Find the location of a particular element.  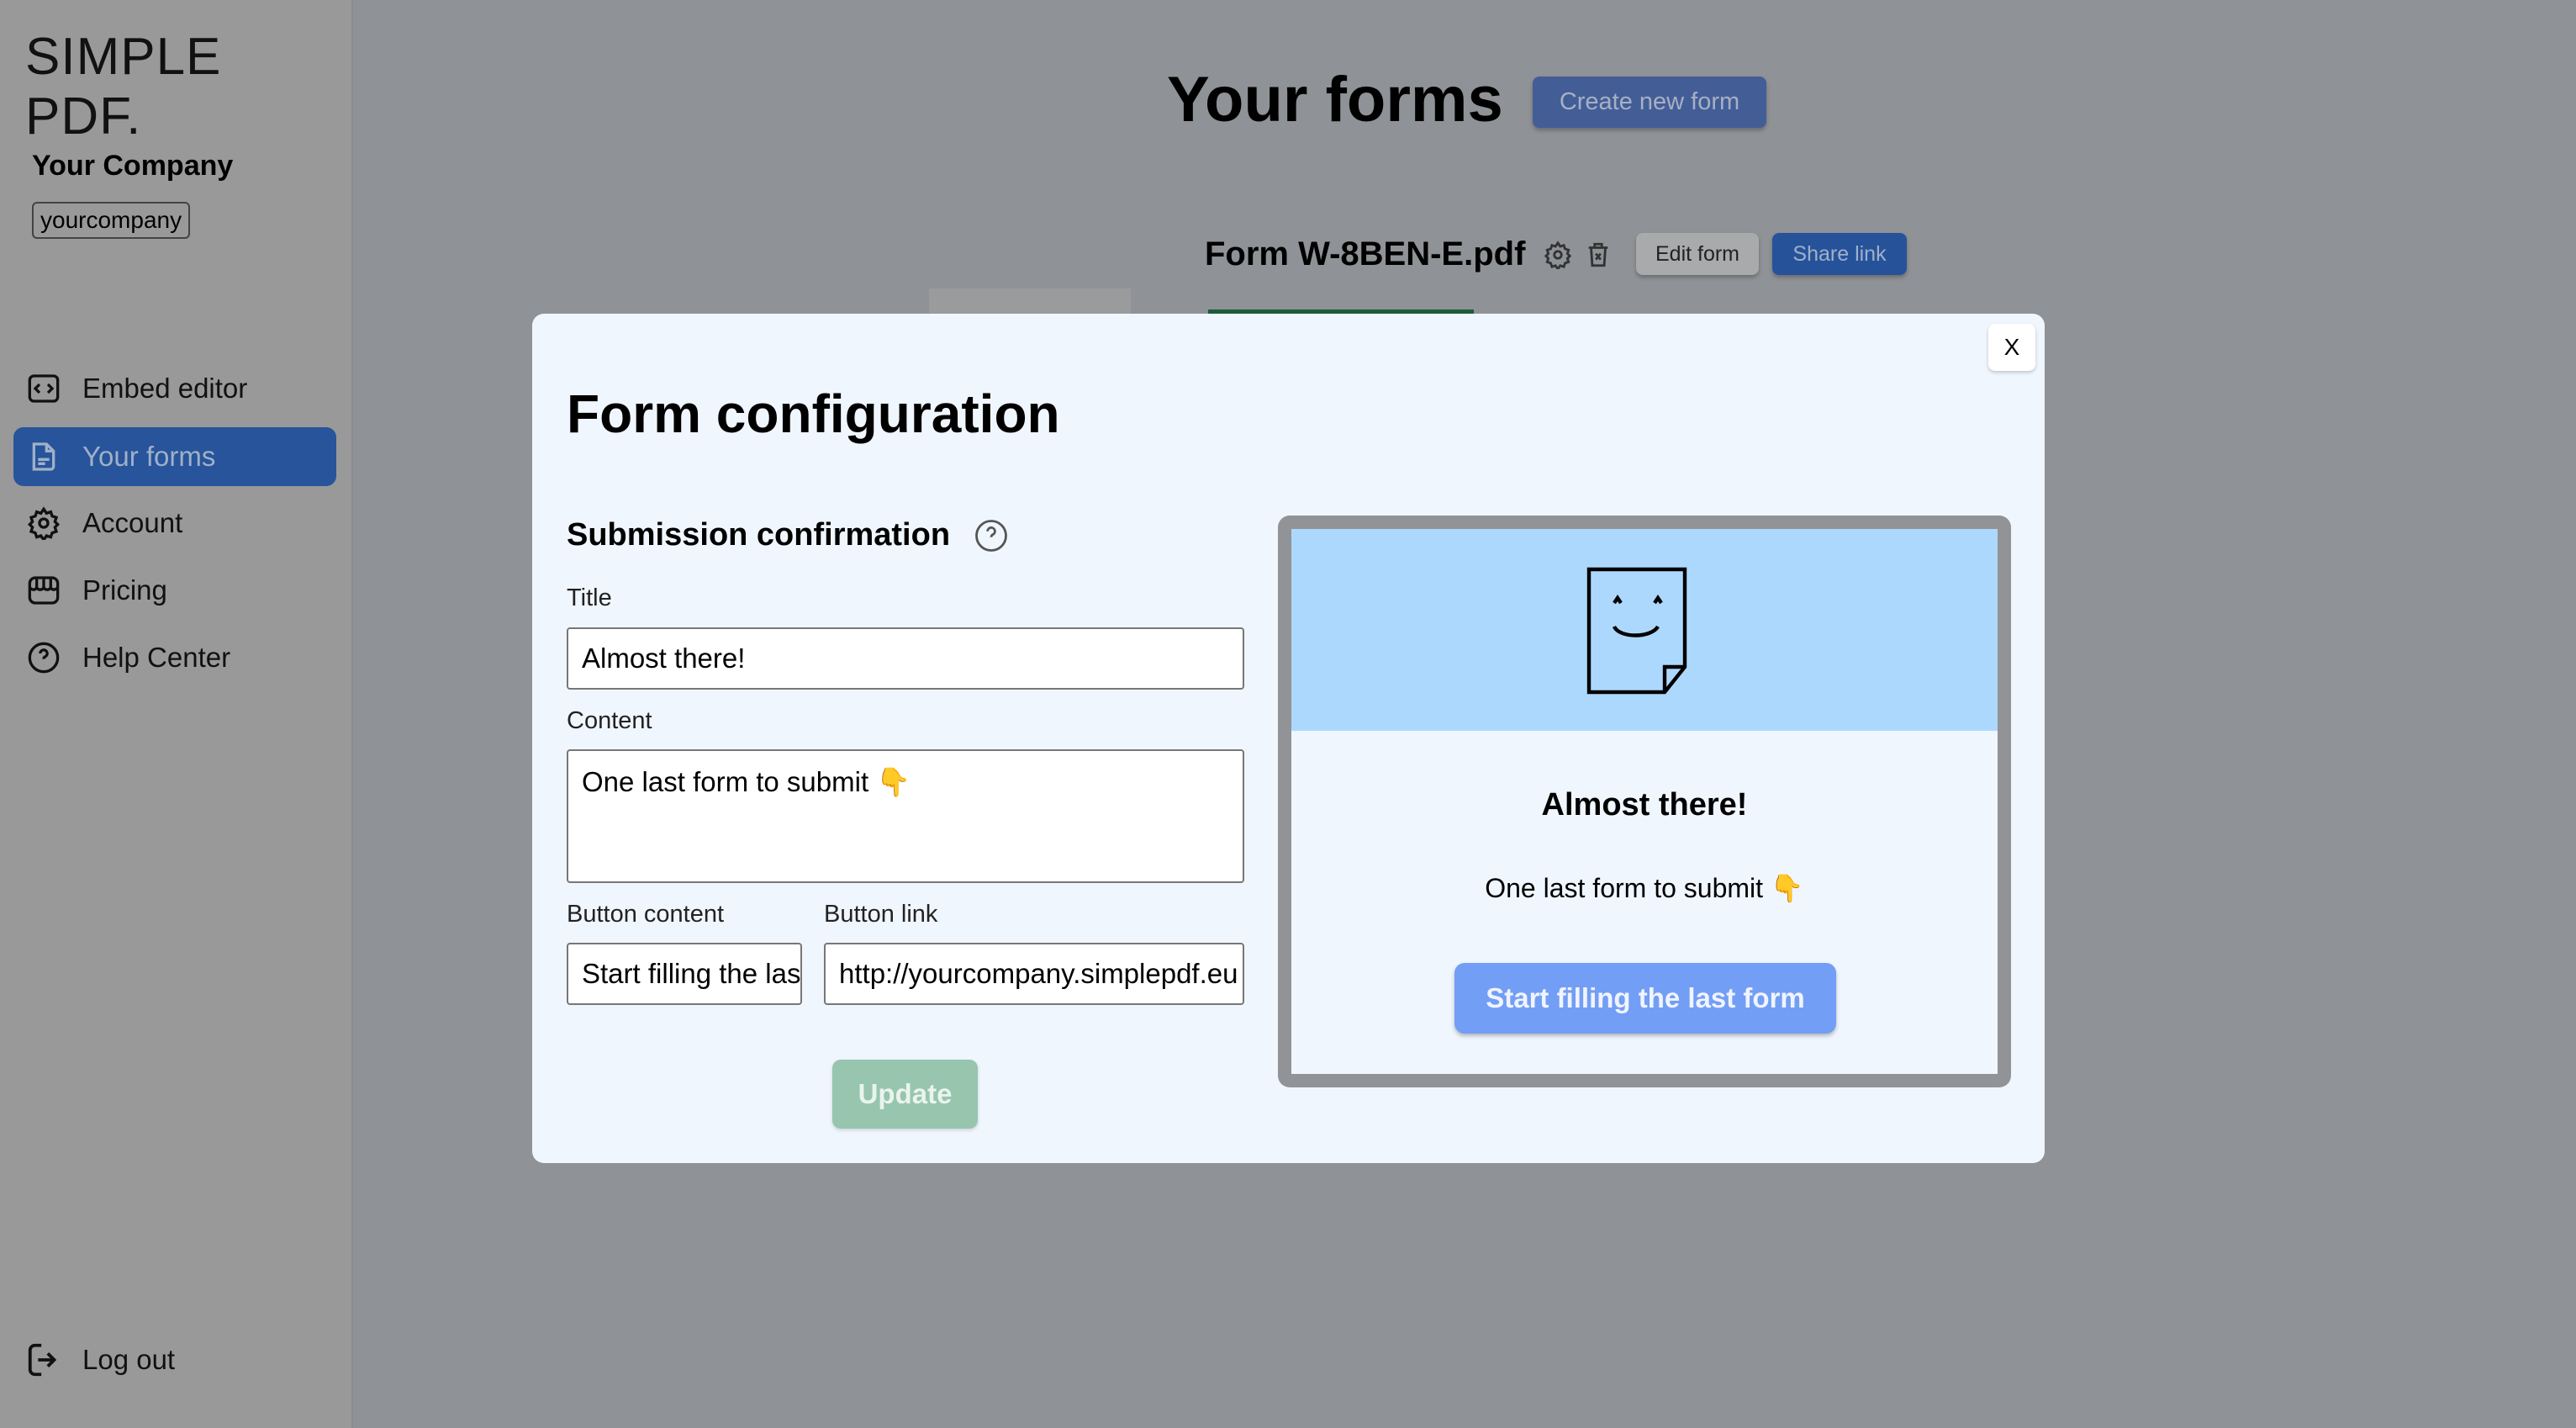

section-heading: Submission confirmation is located at coordinates (788, 535).